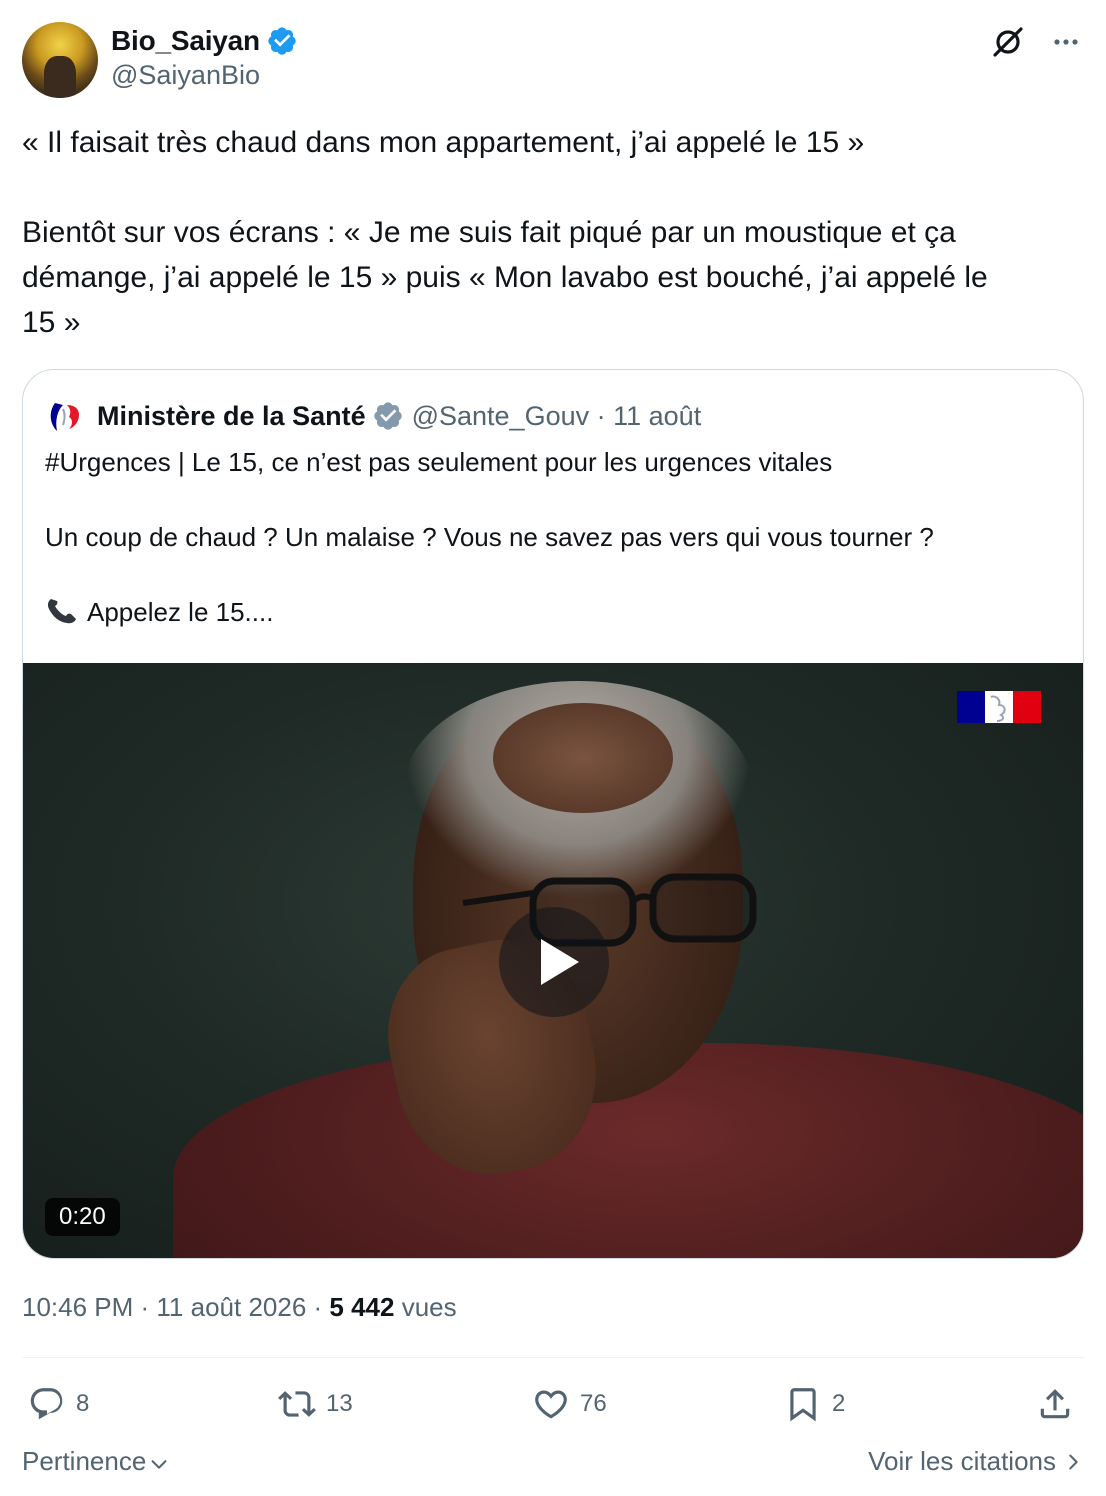  I want to click on view-quotes-link: Voir les citations, so click(976, 1461).